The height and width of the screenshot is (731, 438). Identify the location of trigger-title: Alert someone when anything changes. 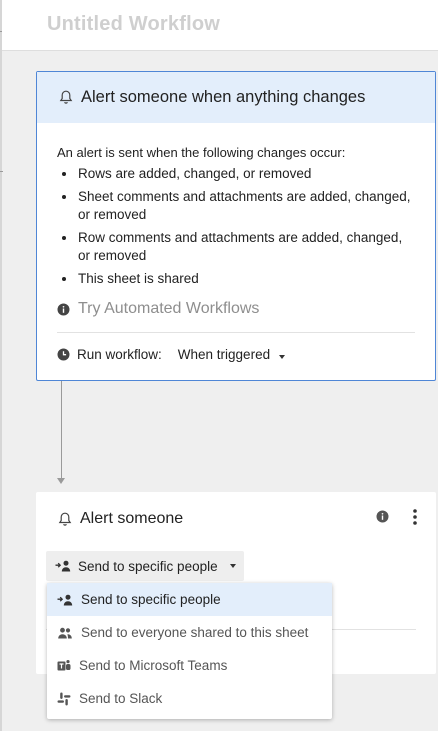
(223, 97).